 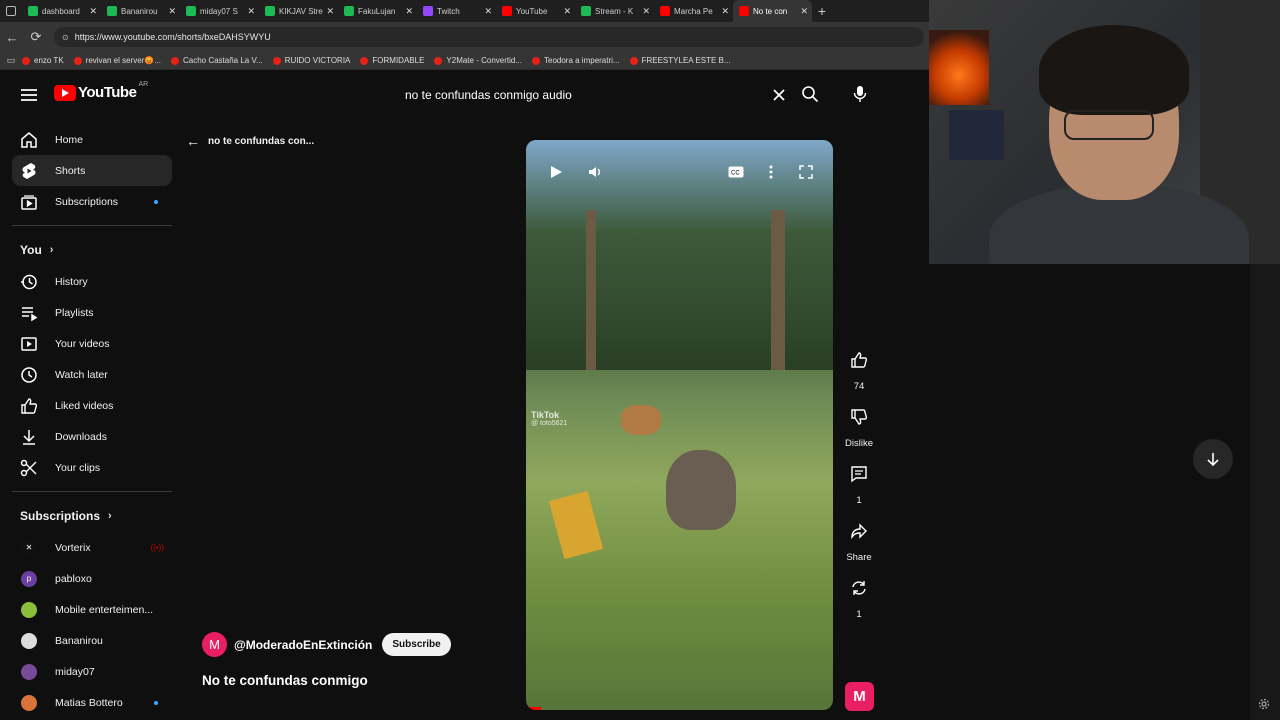 What do you see at coordinates (779, 95) in the screenshot?
I see `clear-search-icon` at bounding box center [779, 95].